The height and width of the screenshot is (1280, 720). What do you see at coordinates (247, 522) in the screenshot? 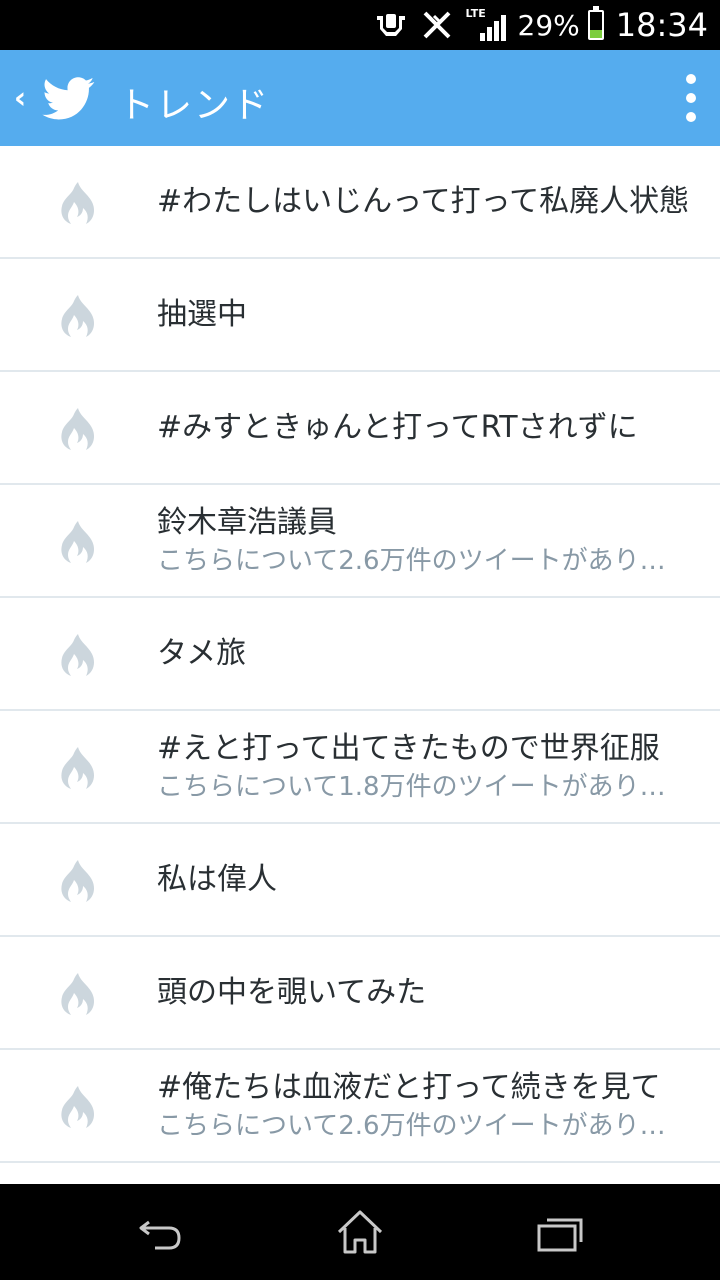
I see `trend-name: 鈴木章浩議員` at bounding box center [247, 522].